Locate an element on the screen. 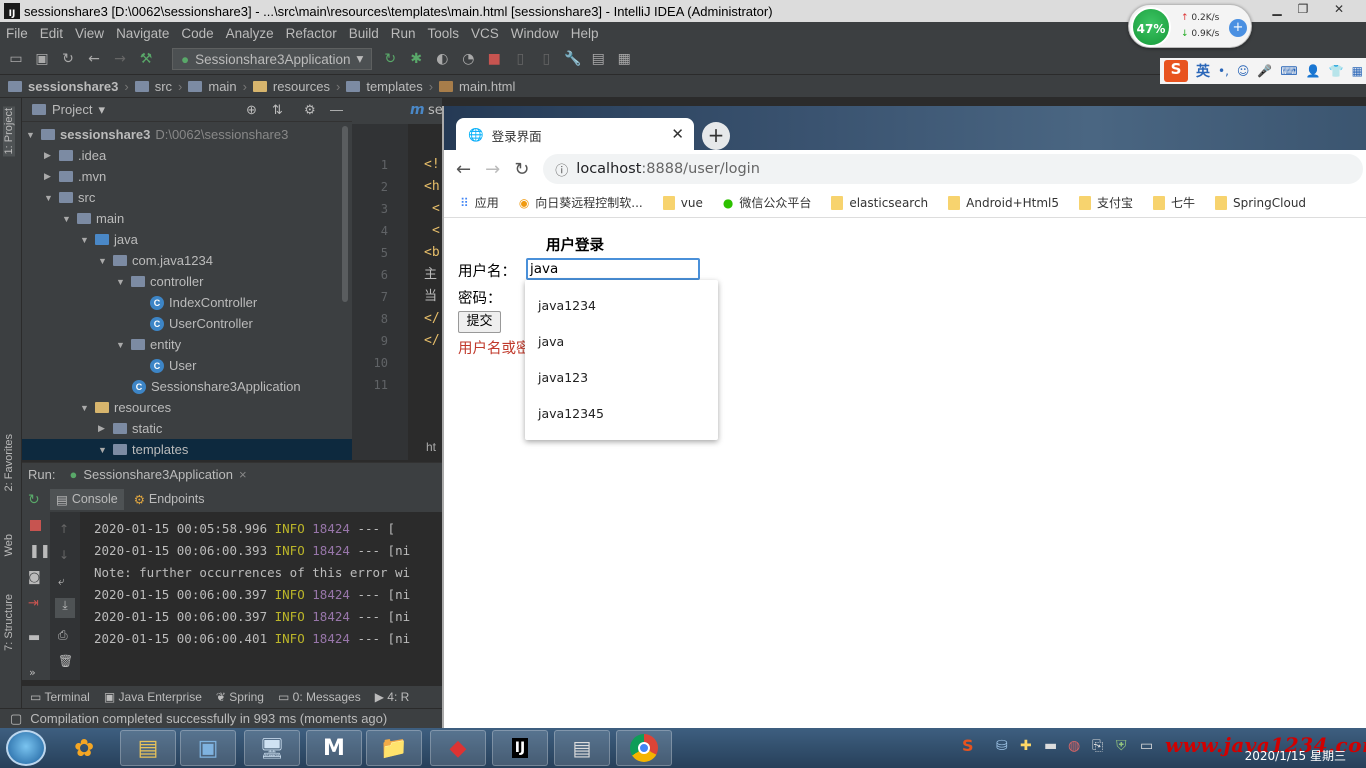  close-tab-icon: ✕ is located at coordinates (677, 134).